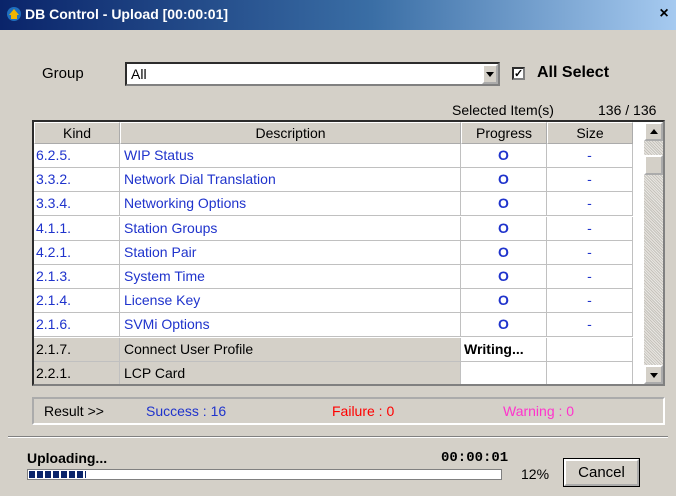 The width and height of the screenshot is (676, 496). What do you see at coordinates (475, 458) in the screenshot?
I see `elapsed-timer: 00:00:01` at bounding box center [475, 458].